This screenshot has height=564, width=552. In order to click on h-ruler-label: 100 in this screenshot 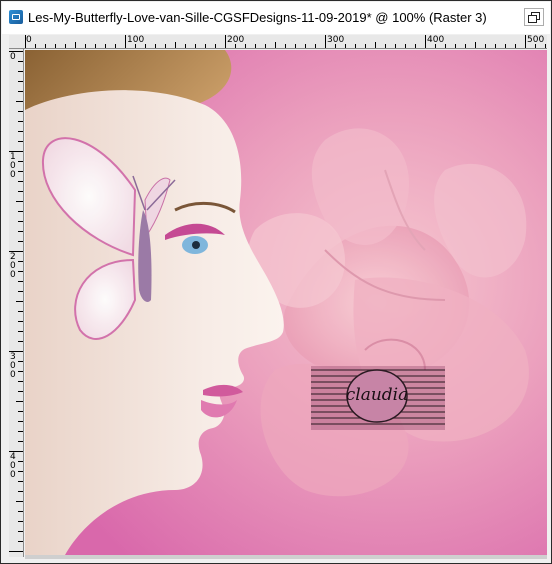, I will do `click(136, 40)`.